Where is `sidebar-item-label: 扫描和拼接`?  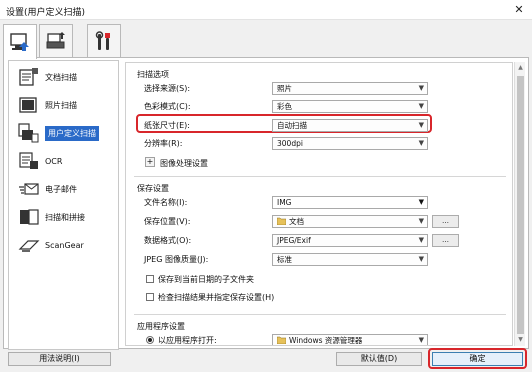
sidebar-item-label: 扫描和拼接 is located at coordinates (65, 217).